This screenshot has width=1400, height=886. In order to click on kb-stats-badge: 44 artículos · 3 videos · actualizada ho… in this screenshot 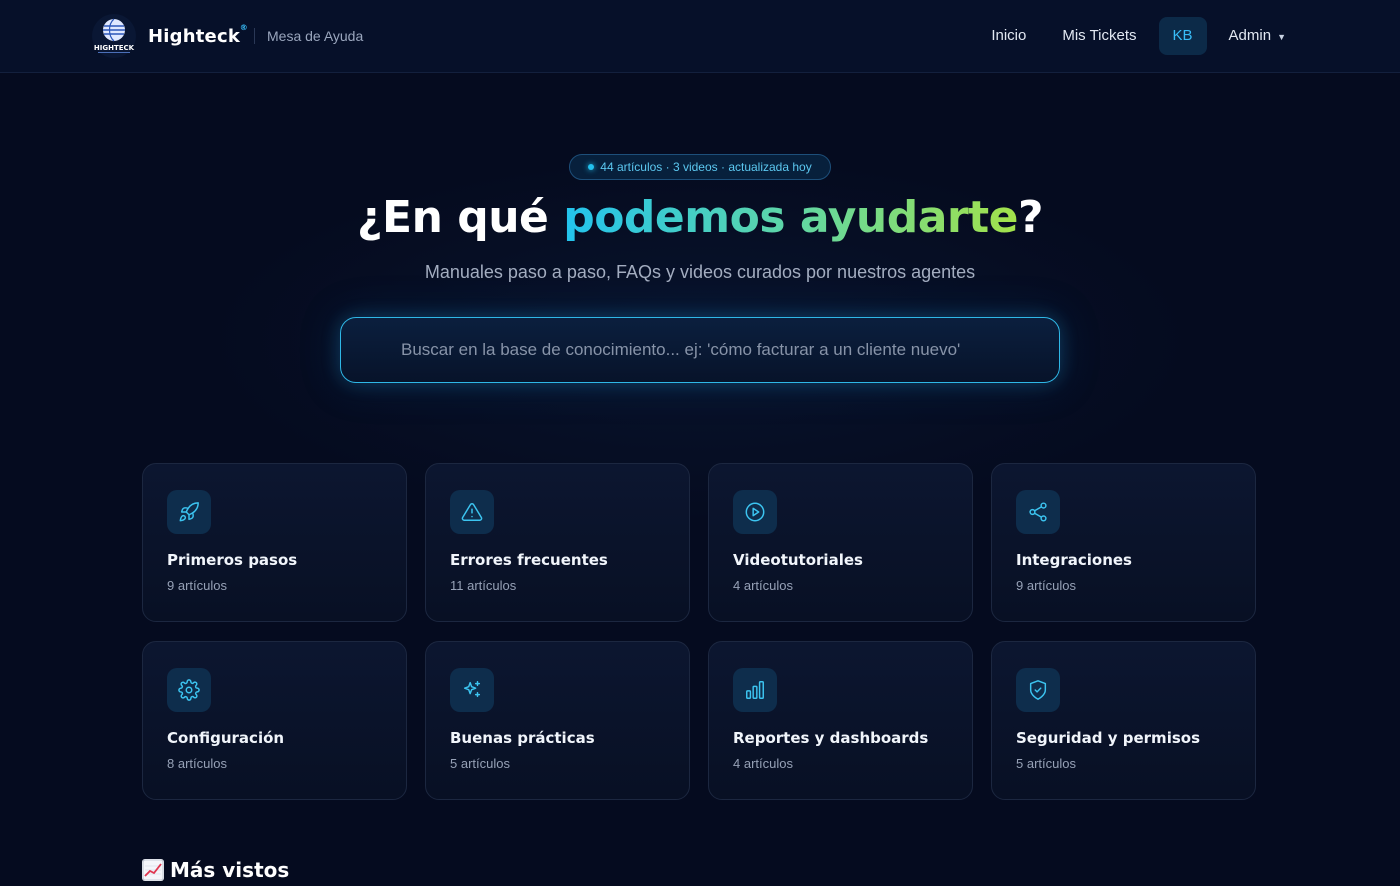, I will do `click(700, 167)`.